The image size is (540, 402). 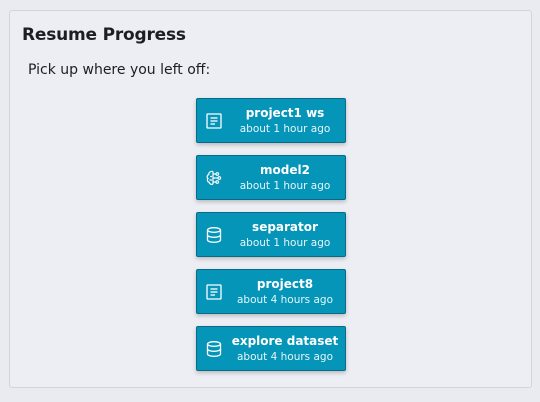 I want to click on panel-title: Resume Progress, so click(x=104, y=35).